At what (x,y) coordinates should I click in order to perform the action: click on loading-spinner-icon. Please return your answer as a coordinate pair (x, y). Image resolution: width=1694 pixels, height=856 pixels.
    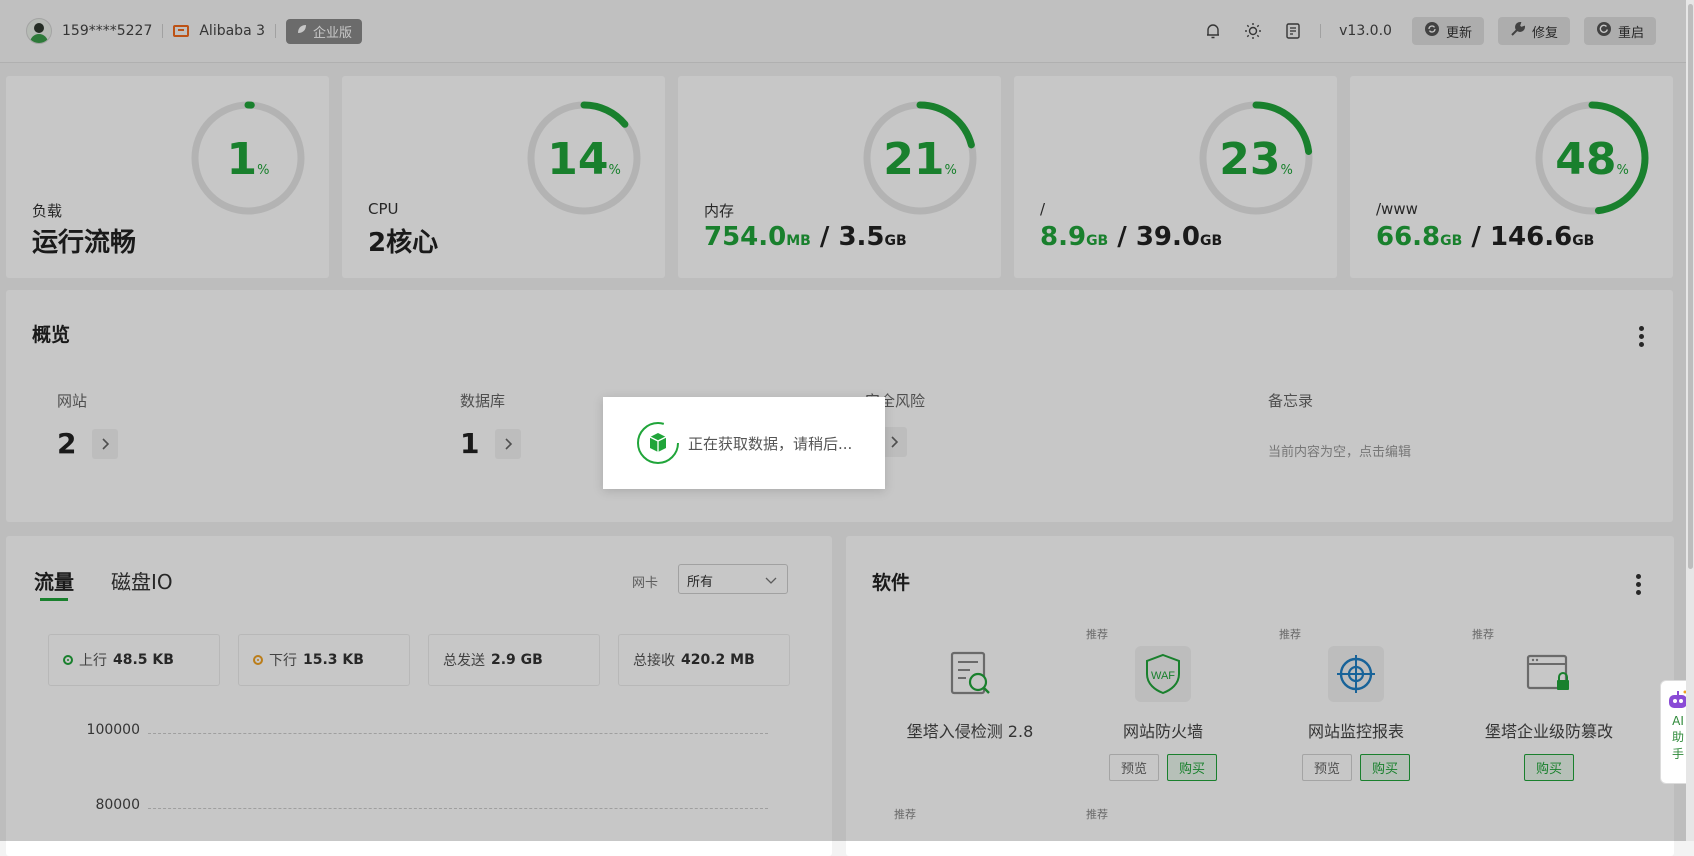
    Looking at the image, I should click on (658, 443).